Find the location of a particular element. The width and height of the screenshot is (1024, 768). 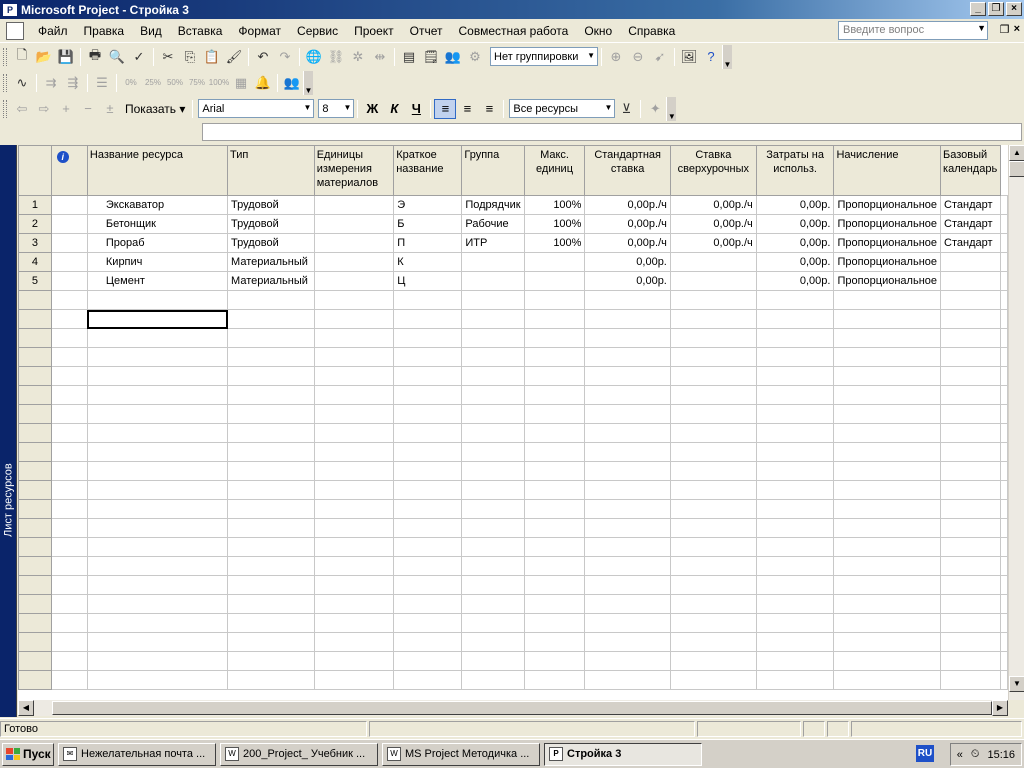

menu-help: Справка is located at coordinates (651, 31).